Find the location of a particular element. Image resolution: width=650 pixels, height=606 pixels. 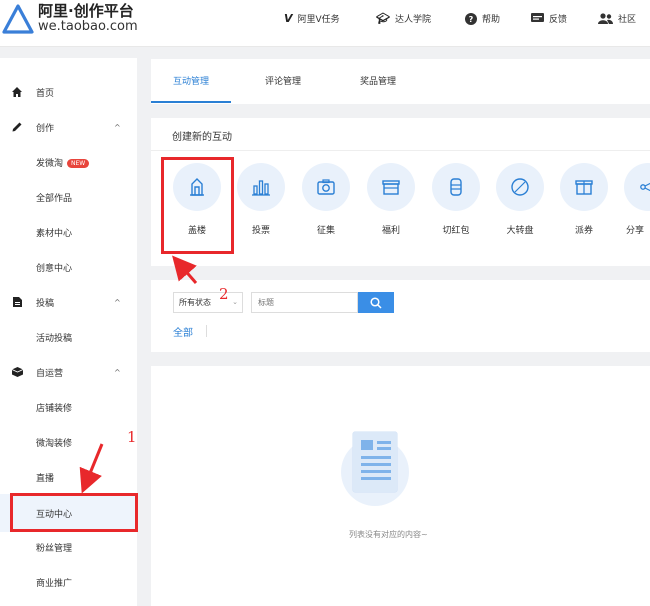

help-circle-icon: ? is located at coordinates (471, 18).